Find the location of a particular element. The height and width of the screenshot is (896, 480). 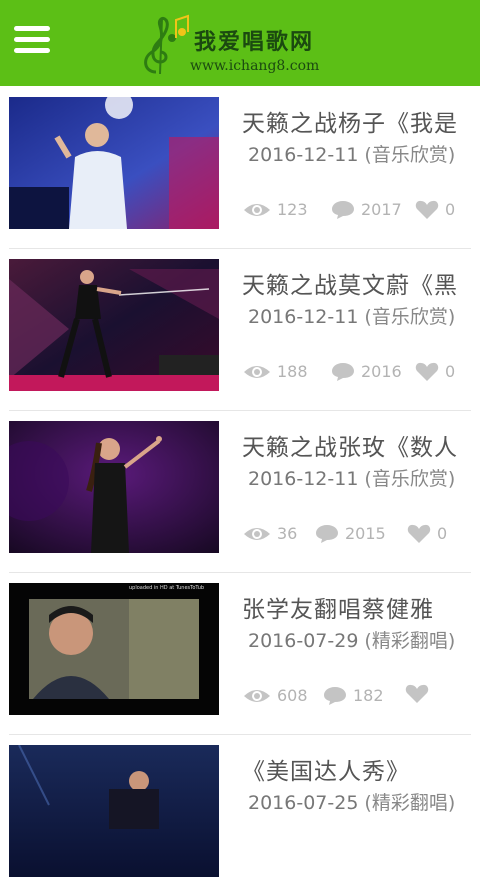

menu-icon is located at coordinates (32, 41).